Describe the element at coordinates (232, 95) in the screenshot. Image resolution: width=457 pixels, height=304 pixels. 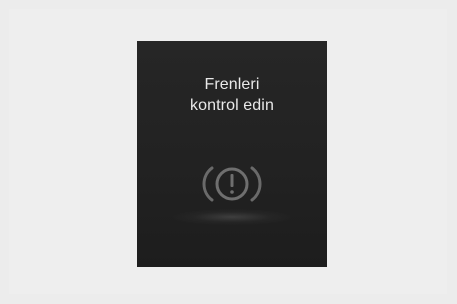
I see `warning-message: Frenleri kontrol edin` at that location.